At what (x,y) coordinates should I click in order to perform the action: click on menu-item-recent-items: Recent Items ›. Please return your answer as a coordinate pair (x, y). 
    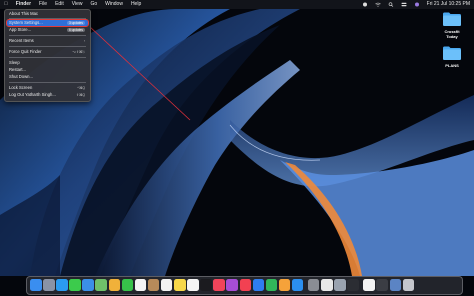
    Looking at the image, I should click on (47, 41).